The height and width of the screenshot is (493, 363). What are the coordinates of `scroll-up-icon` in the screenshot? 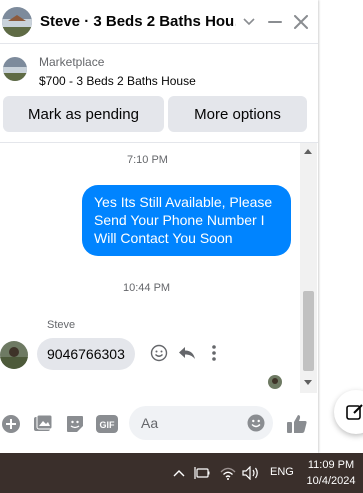 It's located at (308, 151).